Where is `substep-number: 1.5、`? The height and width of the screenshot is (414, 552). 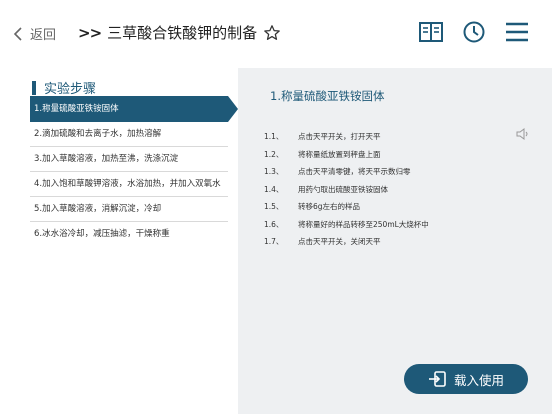 substep-number: 1.5、 is located at coordinates (274, 206).